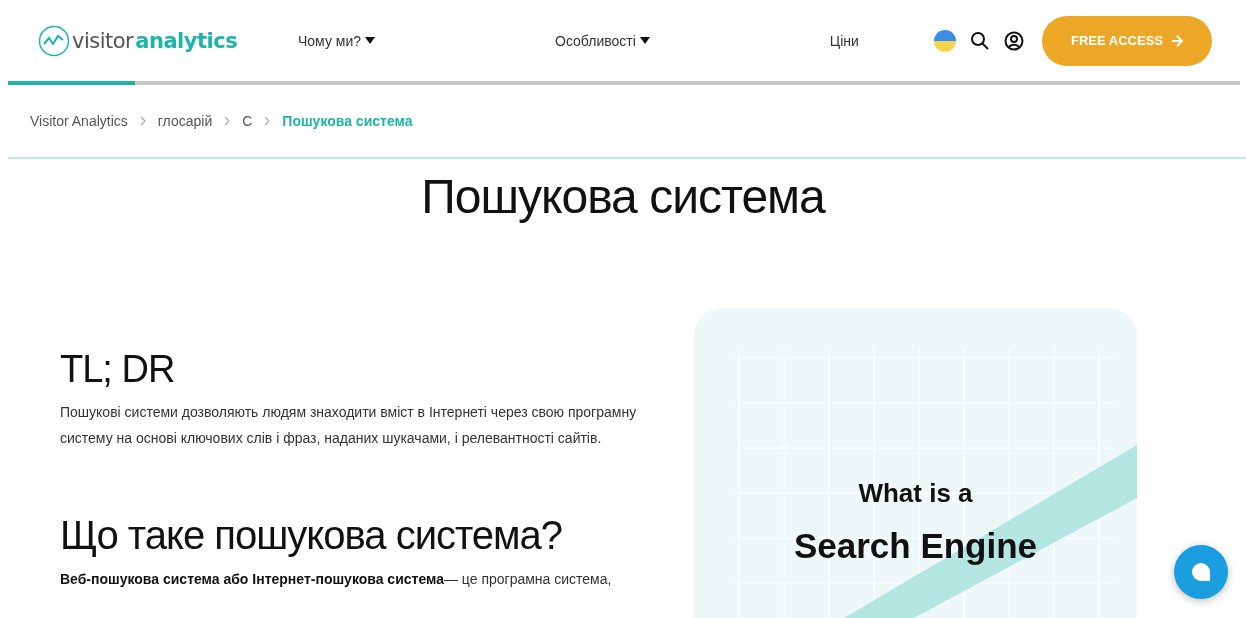  I want to click on breadcrumb-link: Visitor Analytics, so click(79, 121).